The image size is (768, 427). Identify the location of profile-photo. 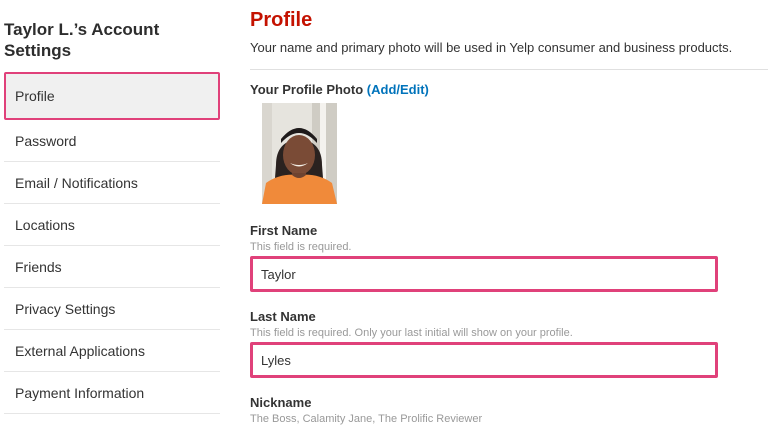
(299, 153).